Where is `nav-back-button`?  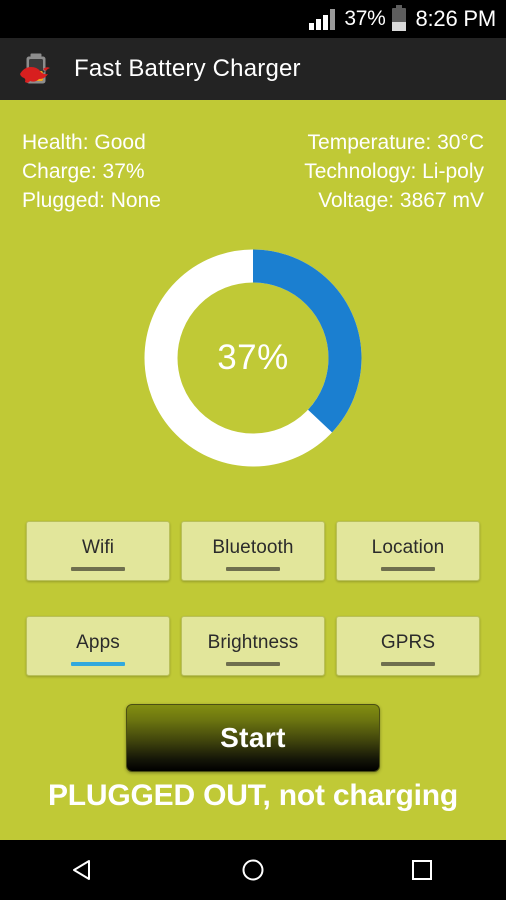 nav-back-button is located at coordinates (84, 870).